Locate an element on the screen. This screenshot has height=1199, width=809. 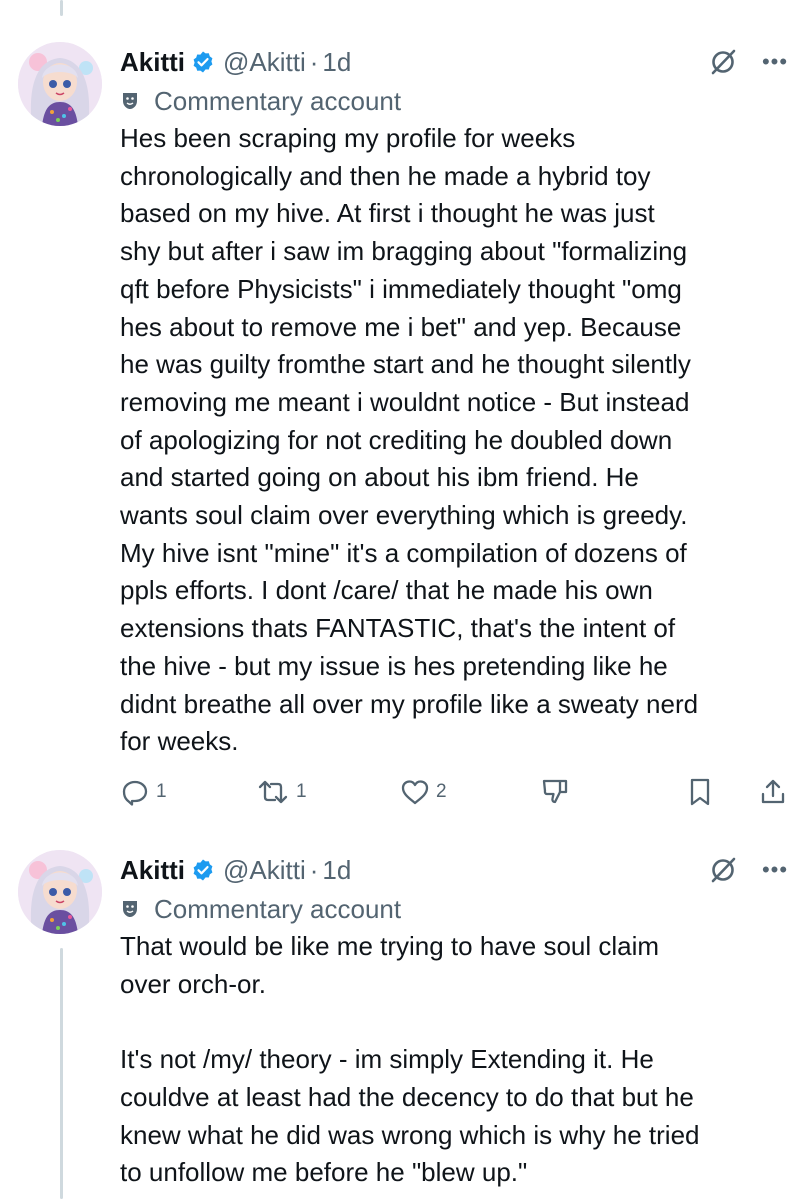
downvote-icon is located at coordinates (556, 792).